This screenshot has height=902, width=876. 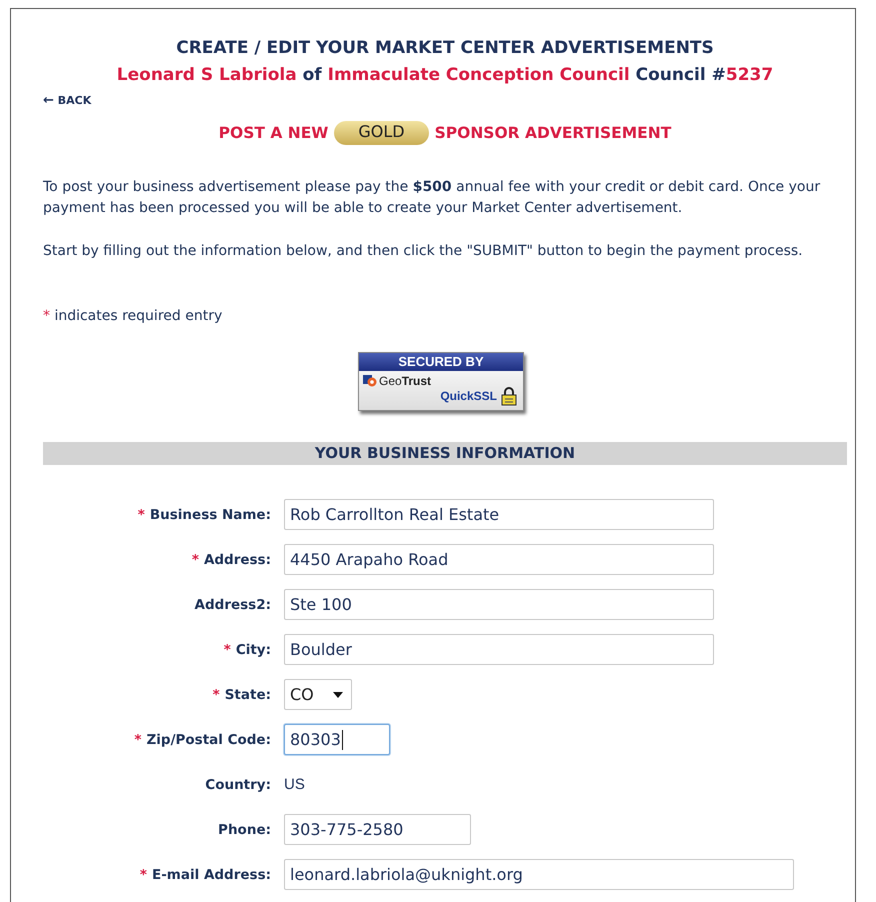 I want to click on dropdown-icon, so click(x=338, y=695).